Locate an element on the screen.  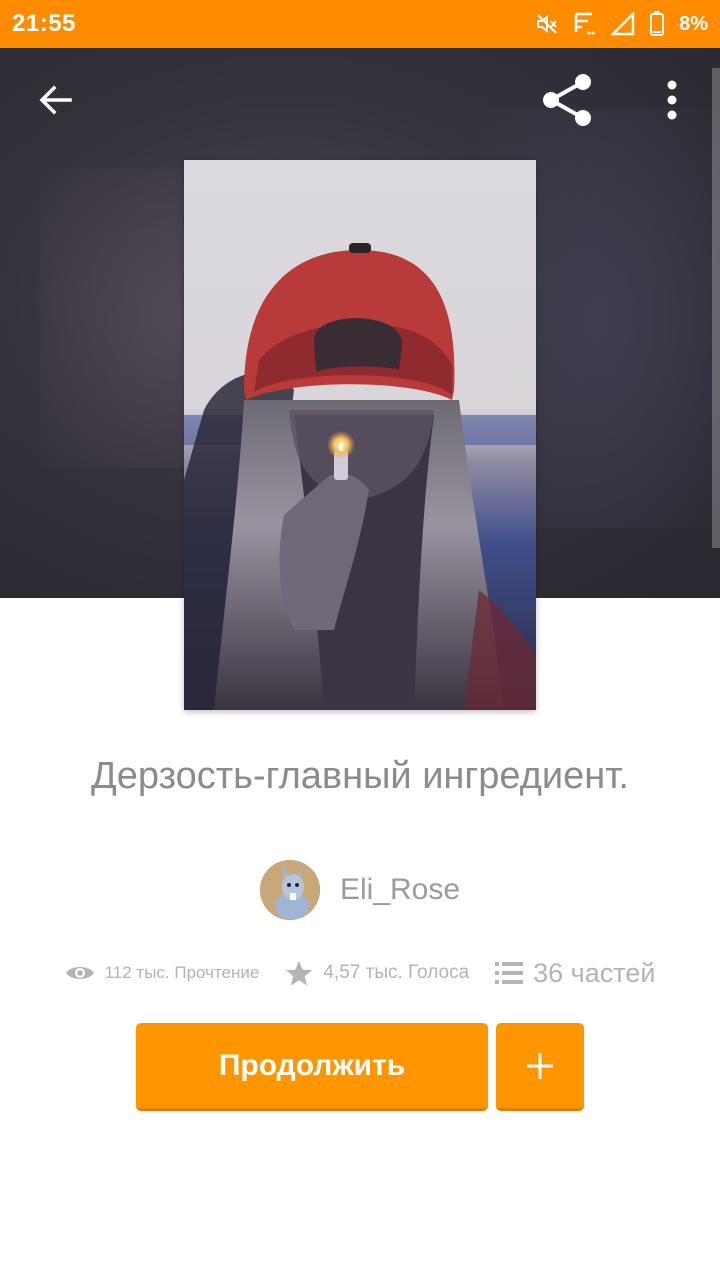
author-name: Eli_Rose is located at coordinates (400, 890).